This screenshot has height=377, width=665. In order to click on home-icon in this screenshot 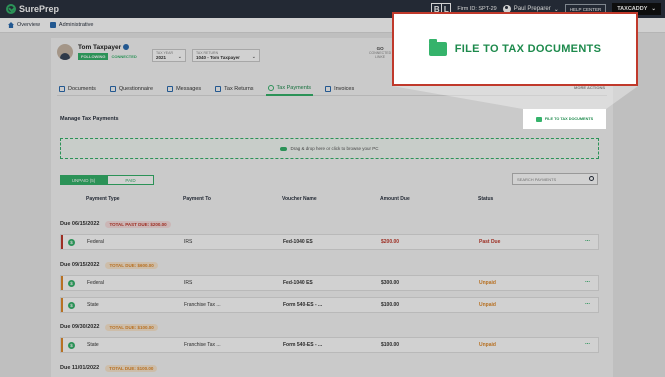, I will do `click(11, 25)`.